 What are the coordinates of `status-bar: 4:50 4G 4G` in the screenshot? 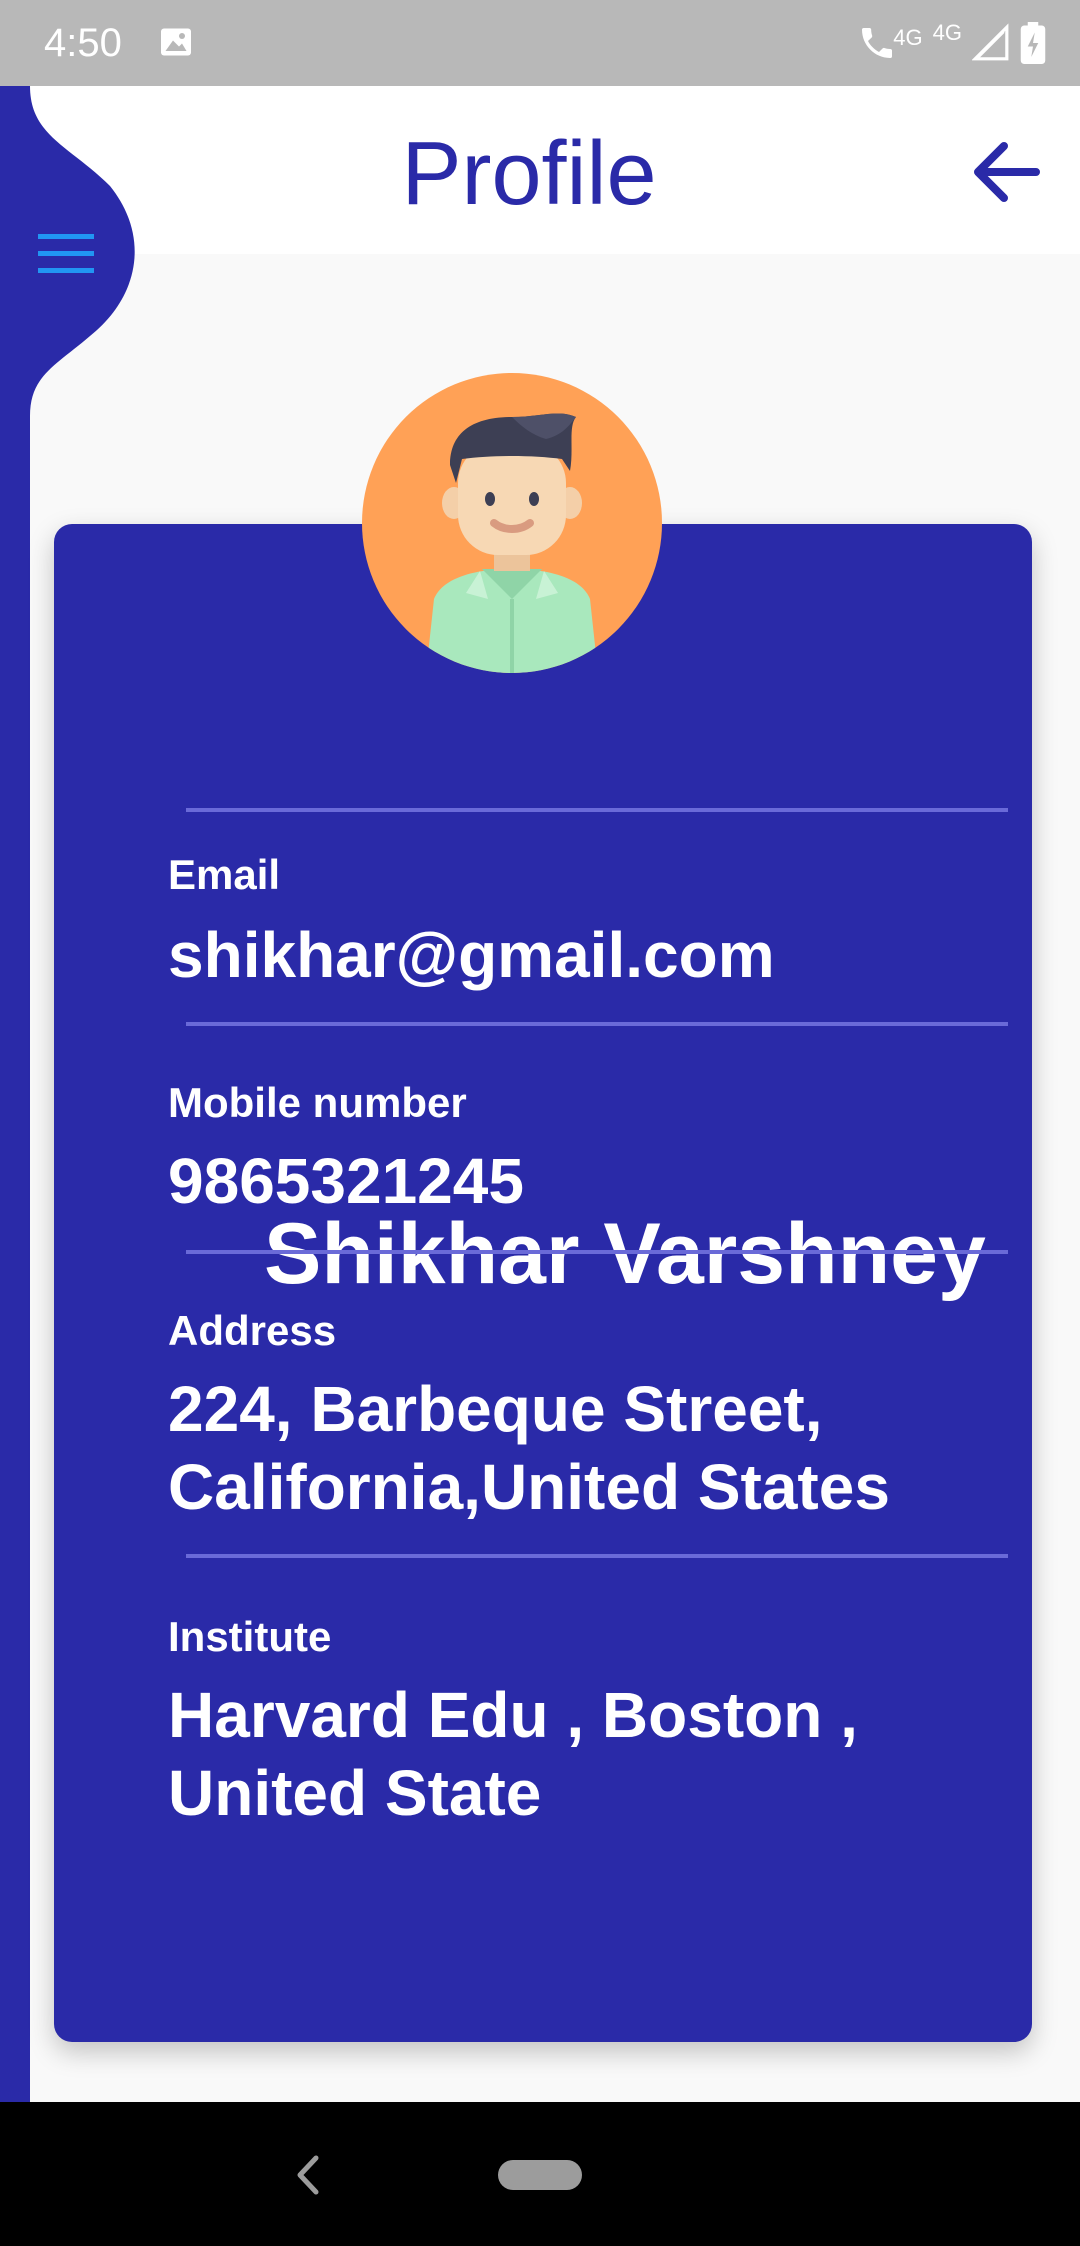 It's located at (540, 43).